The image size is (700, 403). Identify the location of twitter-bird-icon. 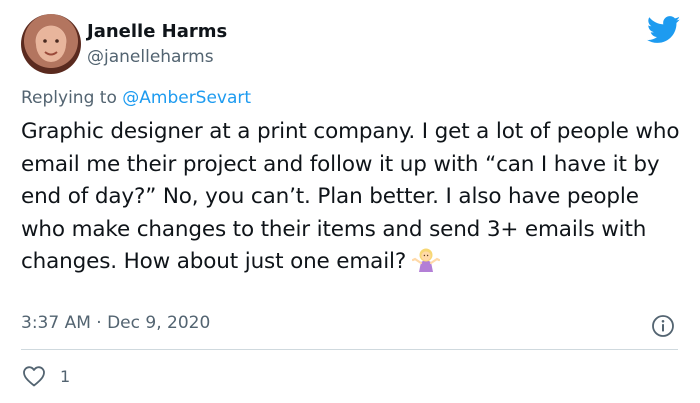
(664, 30).